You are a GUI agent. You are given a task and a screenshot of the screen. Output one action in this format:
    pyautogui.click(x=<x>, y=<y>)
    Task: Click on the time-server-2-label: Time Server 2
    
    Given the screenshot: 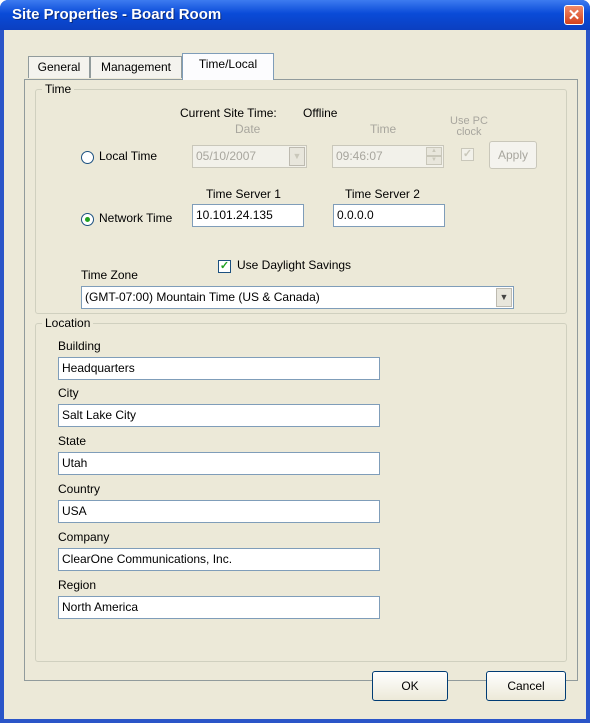 What is the action you would take?
    pyautogui.click(x=382, y=194)
    